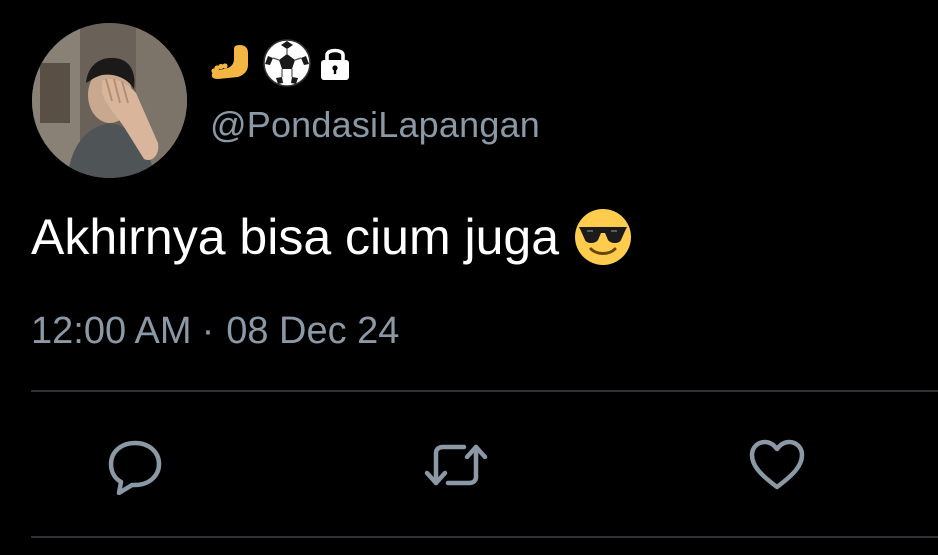 This screenshot has width=938, height=555. What do you see at coordinates (111, 331) in the screenshot?
I see `tweet-time: 12:00 AM` at bounding box center [111, 331].